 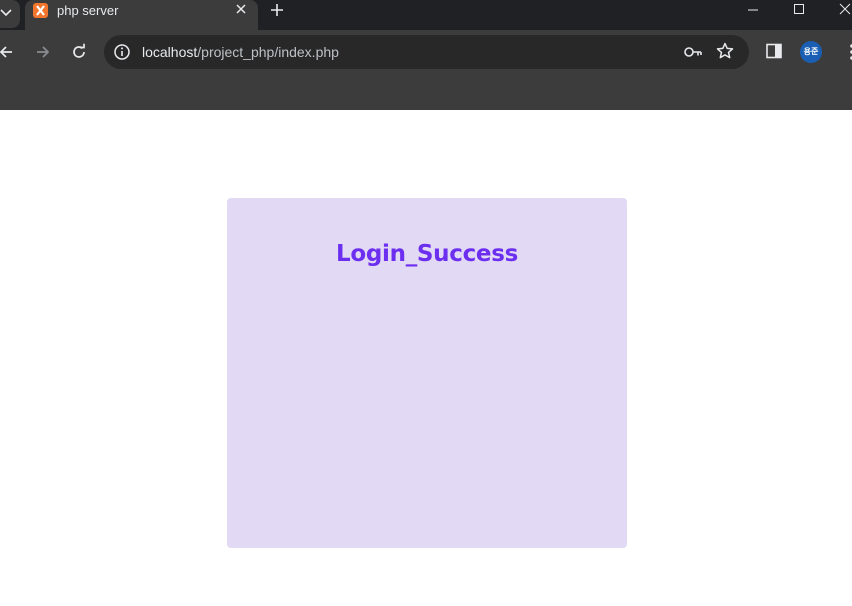 I want to click on new-tab-button, so click(x=277, y=10).